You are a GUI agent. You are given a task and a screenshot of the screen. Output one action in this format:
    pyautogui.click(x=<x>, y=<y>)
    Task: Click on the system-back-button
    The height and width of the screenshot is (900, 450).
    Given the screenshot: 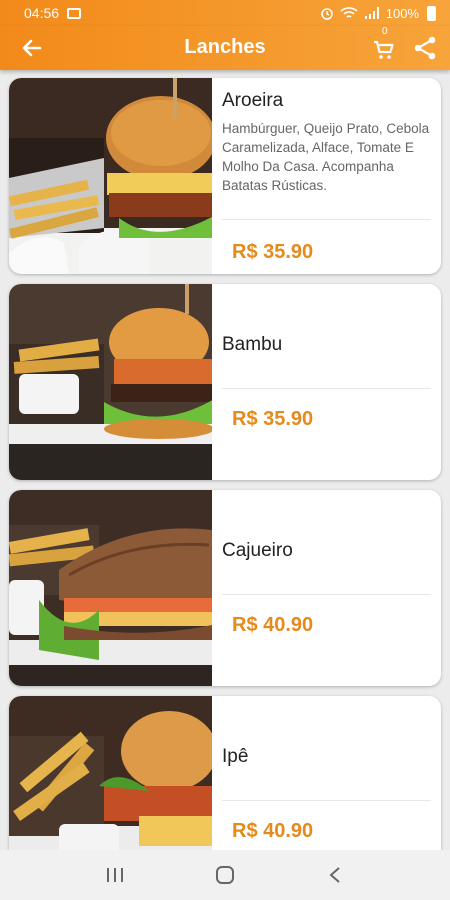 What is the action you would take?
    pyautogui.click(x=335, y=875)
    